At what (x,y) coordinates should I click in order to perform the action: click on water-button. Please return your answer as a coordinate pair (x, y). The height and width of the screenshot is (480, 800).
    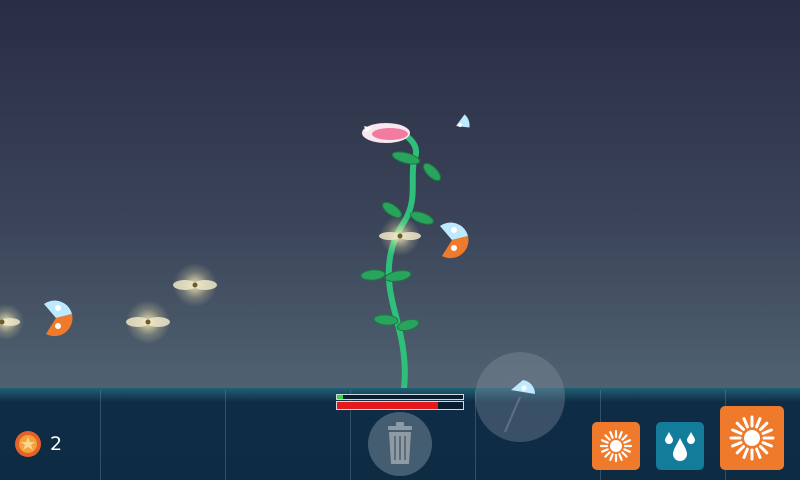
    Looking at the image, I should click on (680, 446).